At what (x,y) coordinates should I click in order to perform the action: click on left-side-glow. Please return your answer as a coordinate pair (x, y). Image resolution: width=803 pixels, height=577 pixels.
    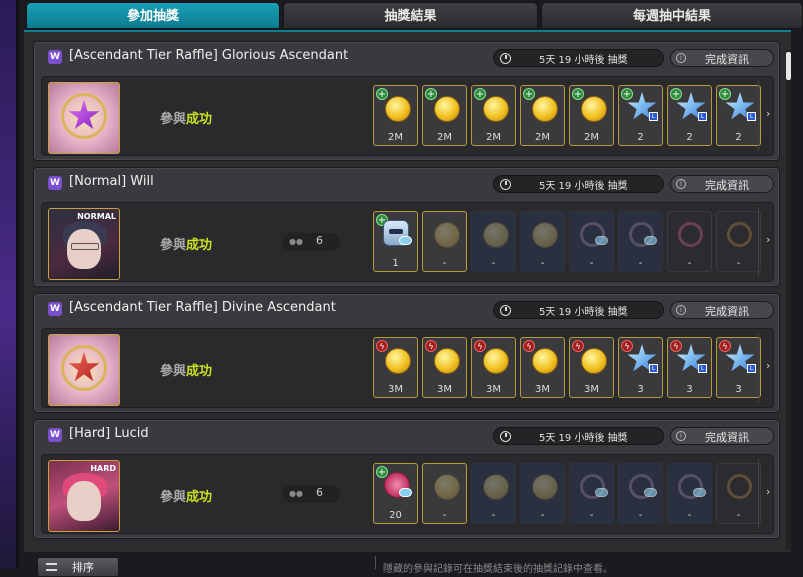
    Looking at the image, I should click on (9, 284).